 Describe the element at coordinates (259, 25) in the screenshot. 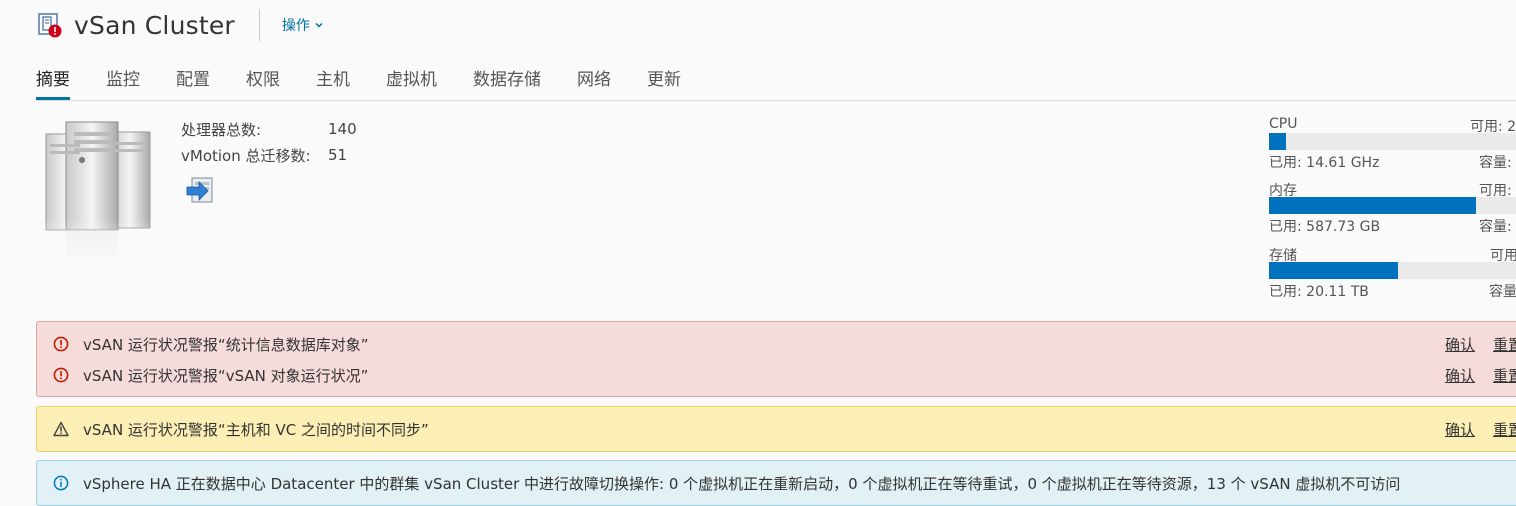

I see `header-divider` at that location.